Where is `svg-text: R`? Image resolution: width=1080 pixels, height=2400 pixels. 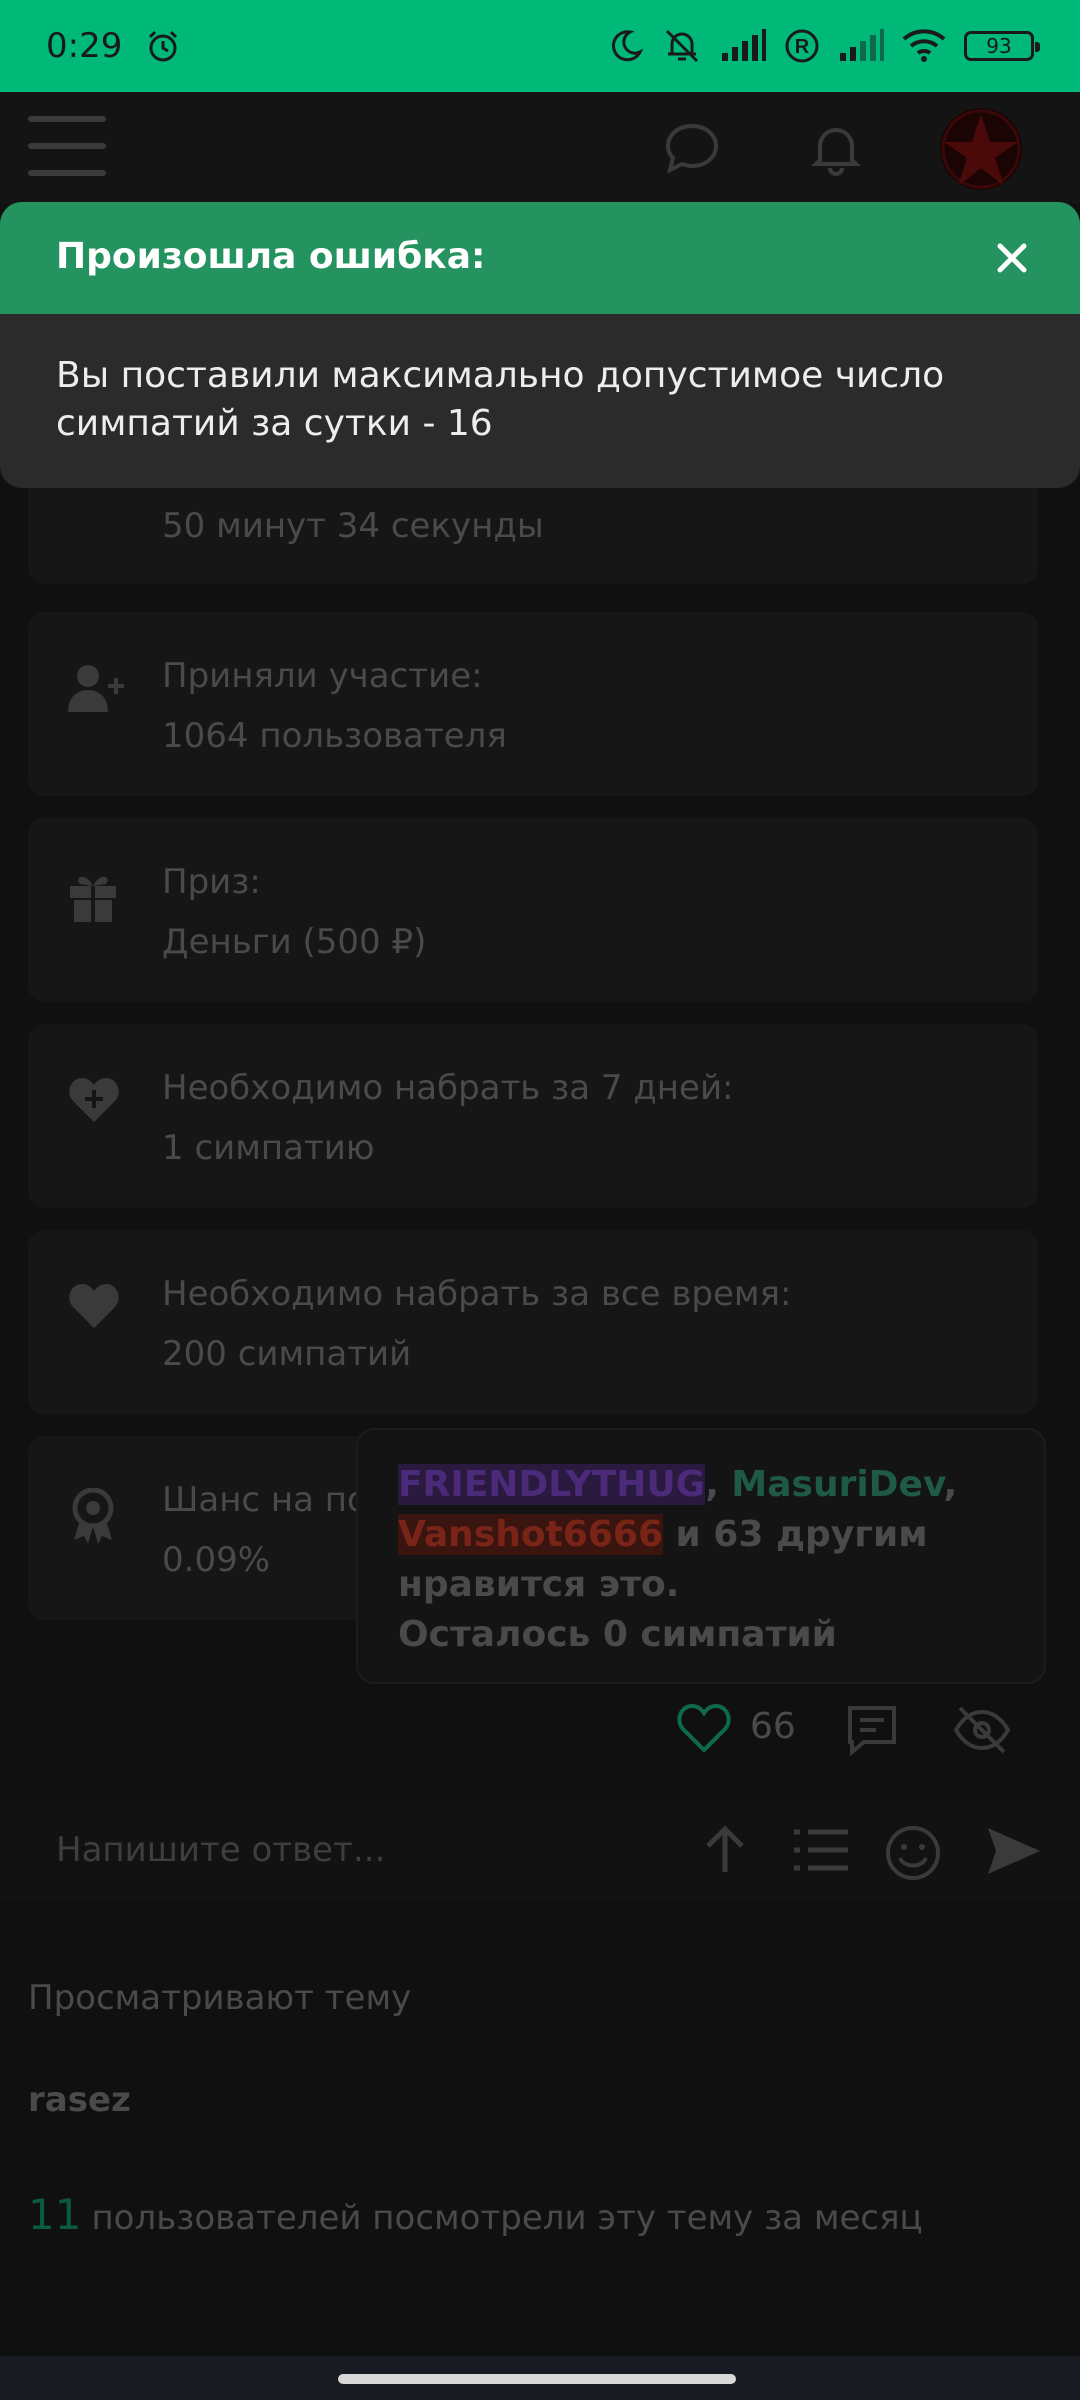
svg-text: R is located at coordinates (802, 47).